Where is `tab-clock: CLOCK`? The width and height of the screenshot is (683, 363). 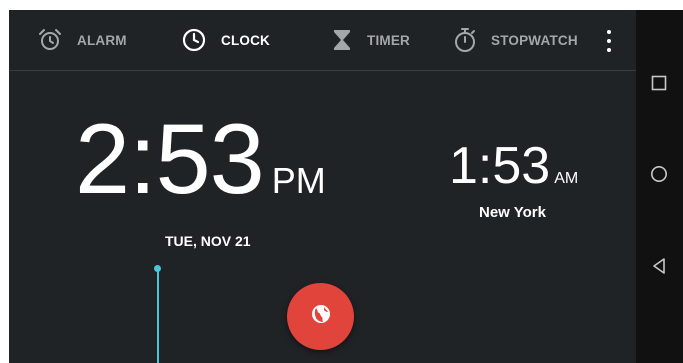
tab-clock: CLOCK is located at coordinates (225, 40).